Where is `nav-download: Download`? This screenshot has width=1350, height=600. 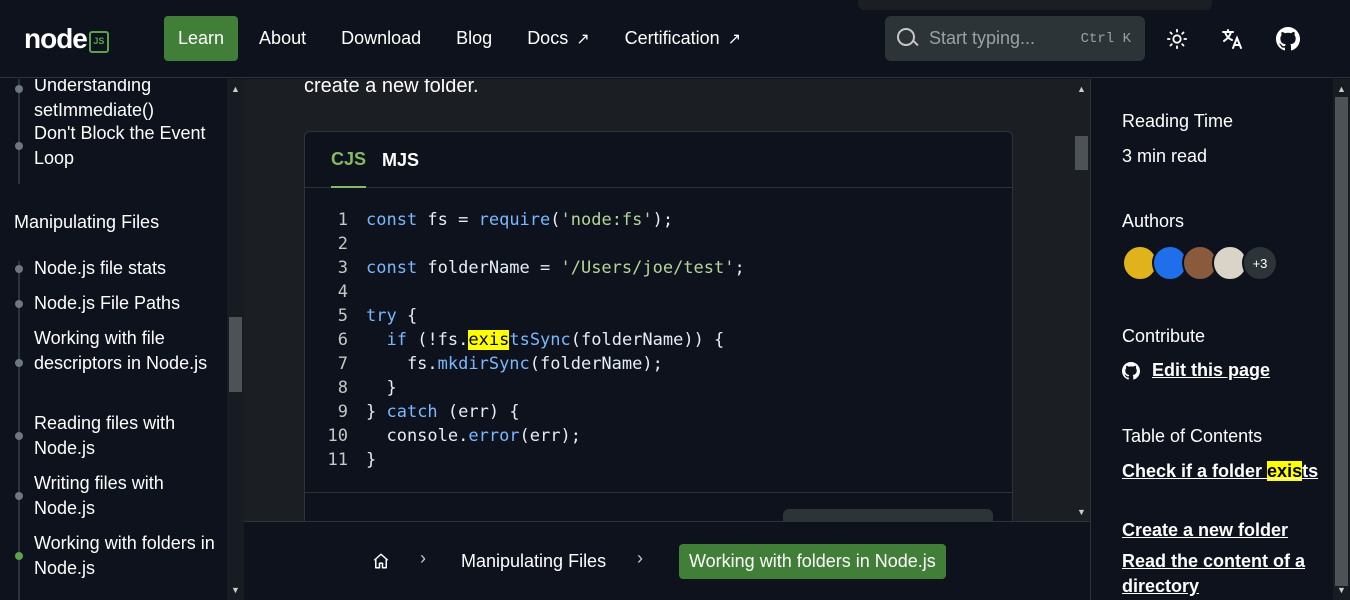 nav-download: Download is located at coordinates (381, 38).